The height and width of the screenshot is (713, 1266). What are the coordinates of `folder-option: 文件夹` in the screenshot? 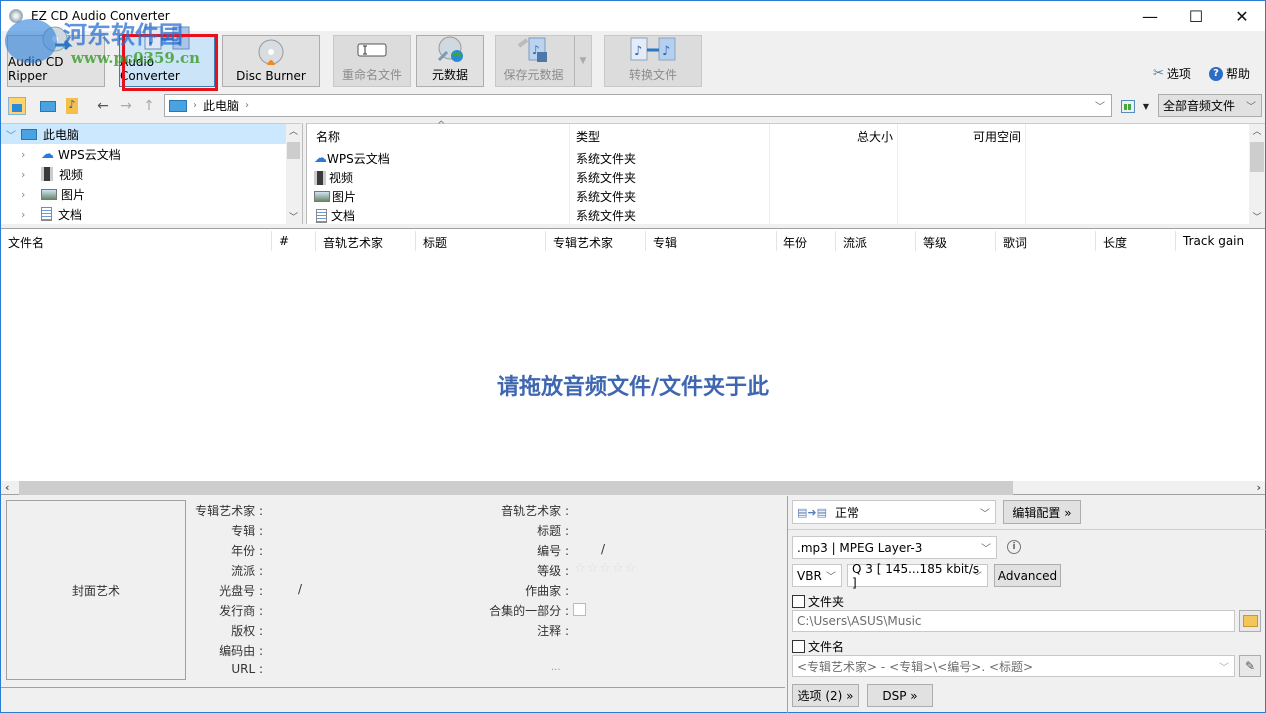 It's located at (818, 601).